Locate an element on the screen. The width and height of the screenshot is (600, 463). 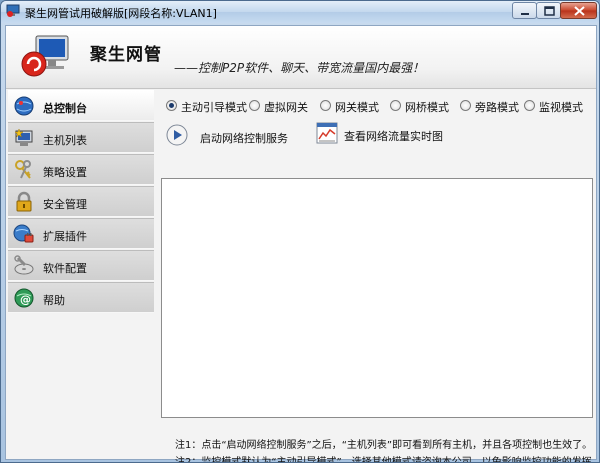
close-icon is located at coordinates (579, 11).